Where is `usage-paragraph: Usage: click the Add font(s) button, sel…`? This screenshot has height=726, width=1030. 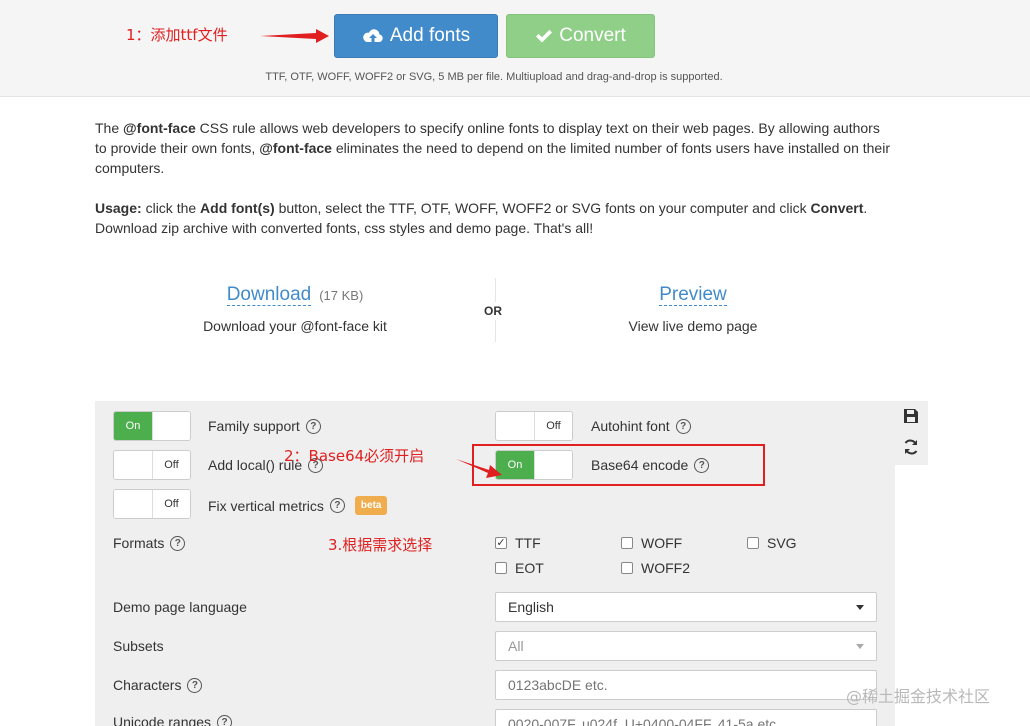
usage-paragraph: Usage: click the Add font(s) button, sel… is located at coordinates (481, 218).